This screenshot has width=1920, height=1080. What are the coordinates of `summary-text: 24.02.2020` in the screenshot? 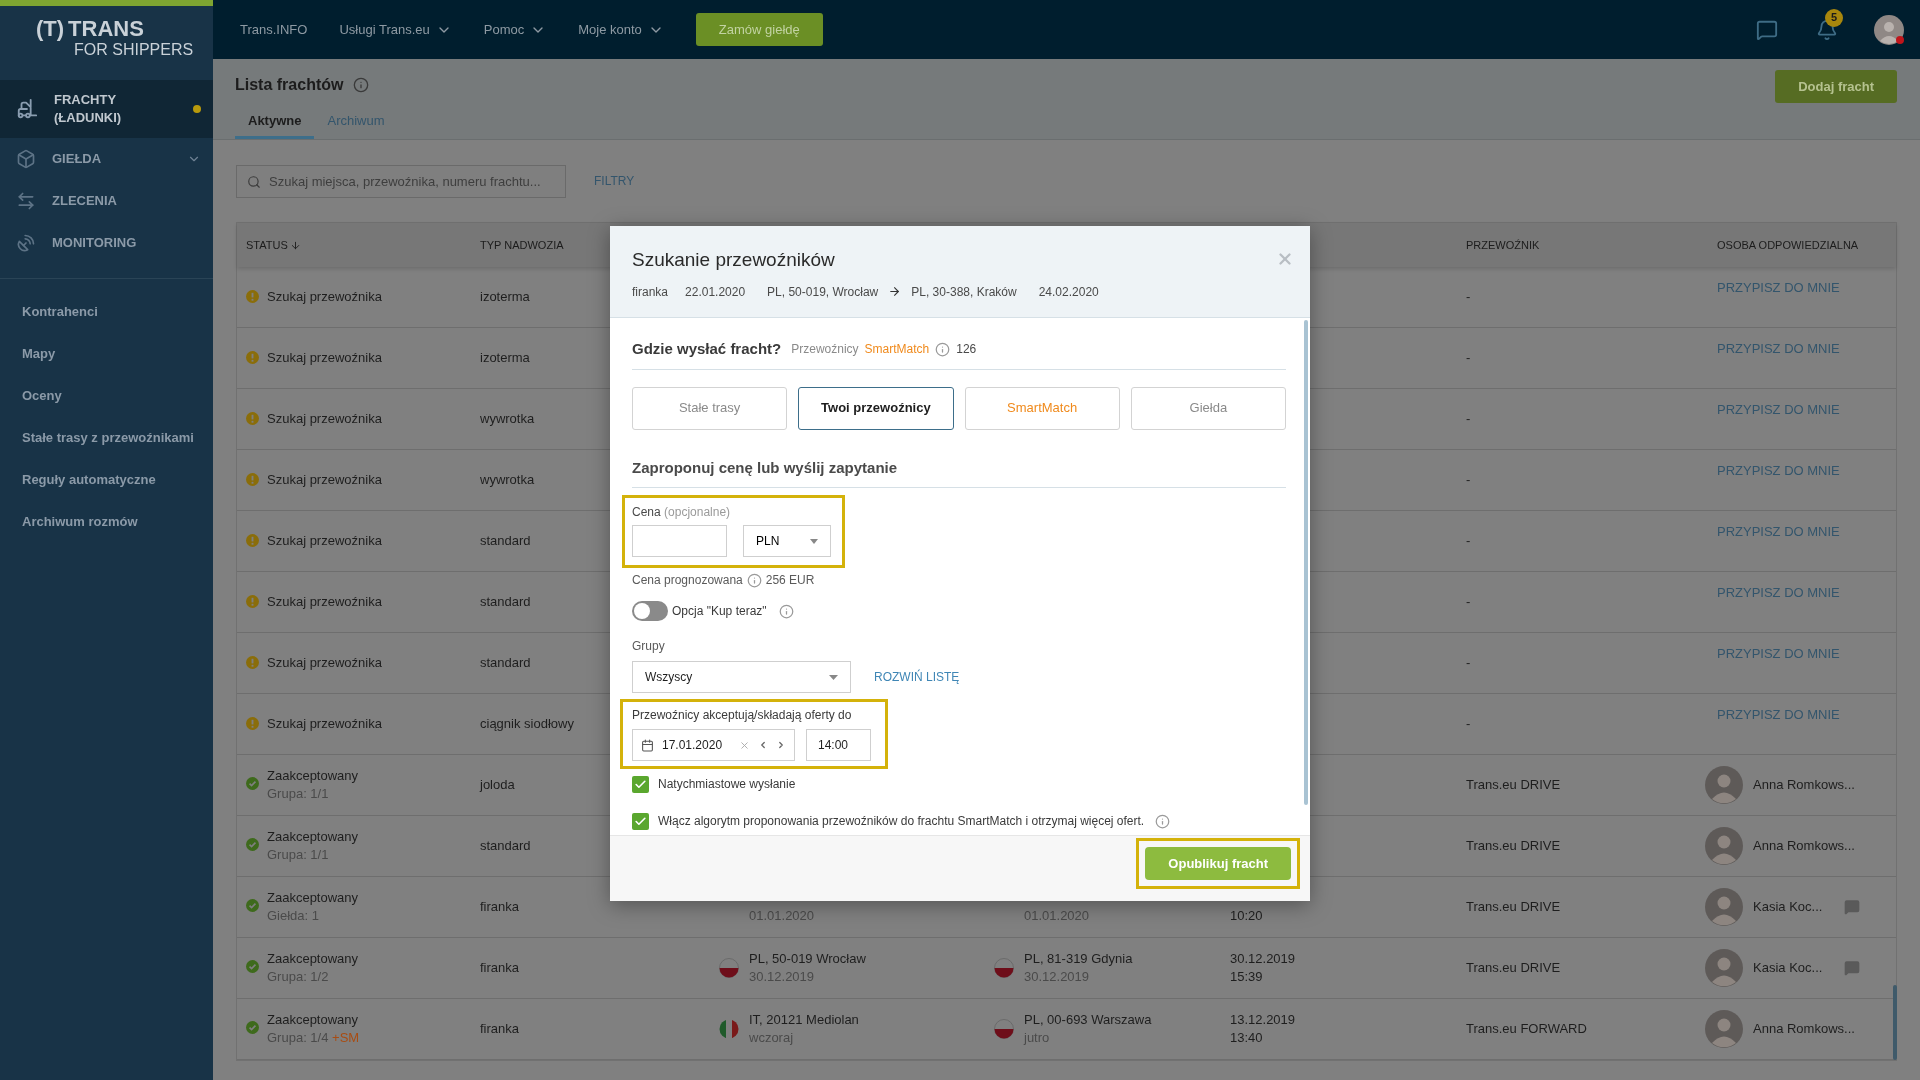 It's located at (1068, 292).